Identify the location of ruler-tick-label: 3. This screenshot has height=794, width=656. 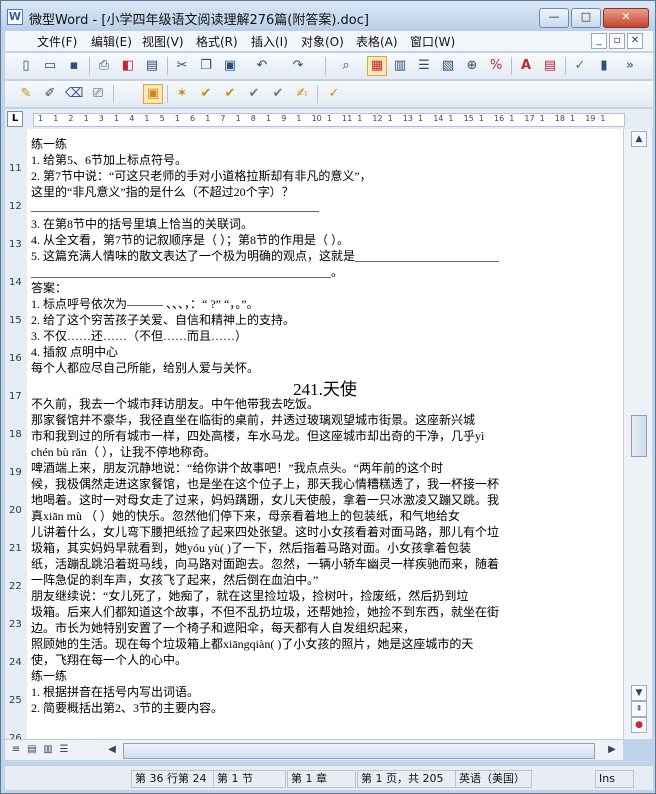
(101, 118).